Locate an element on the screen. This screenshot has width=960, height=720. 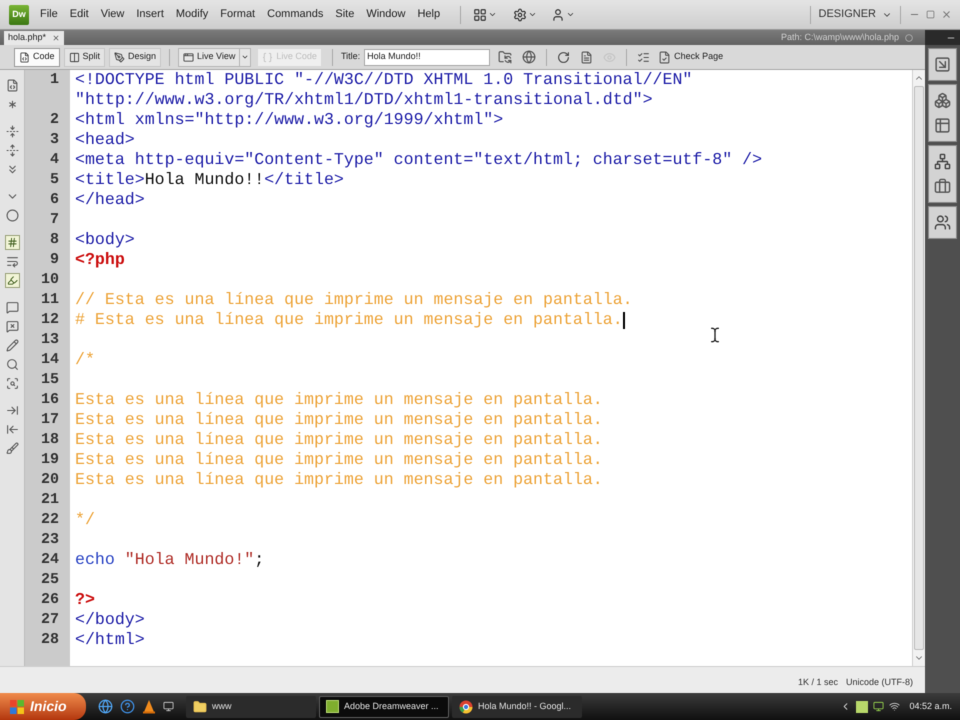
page-check-icon is located at coordinates (665, 57).